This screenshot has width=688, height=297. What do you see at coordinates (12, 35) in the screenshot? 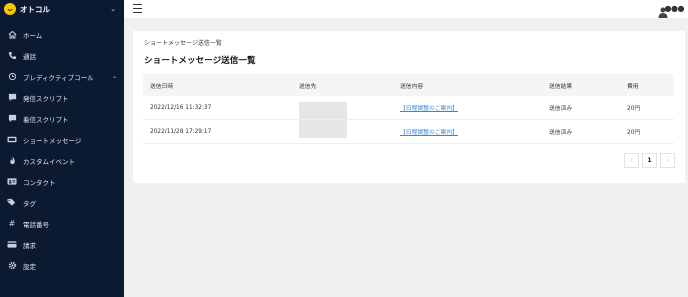
I see `home-icon` at bounding box center [12, 35].